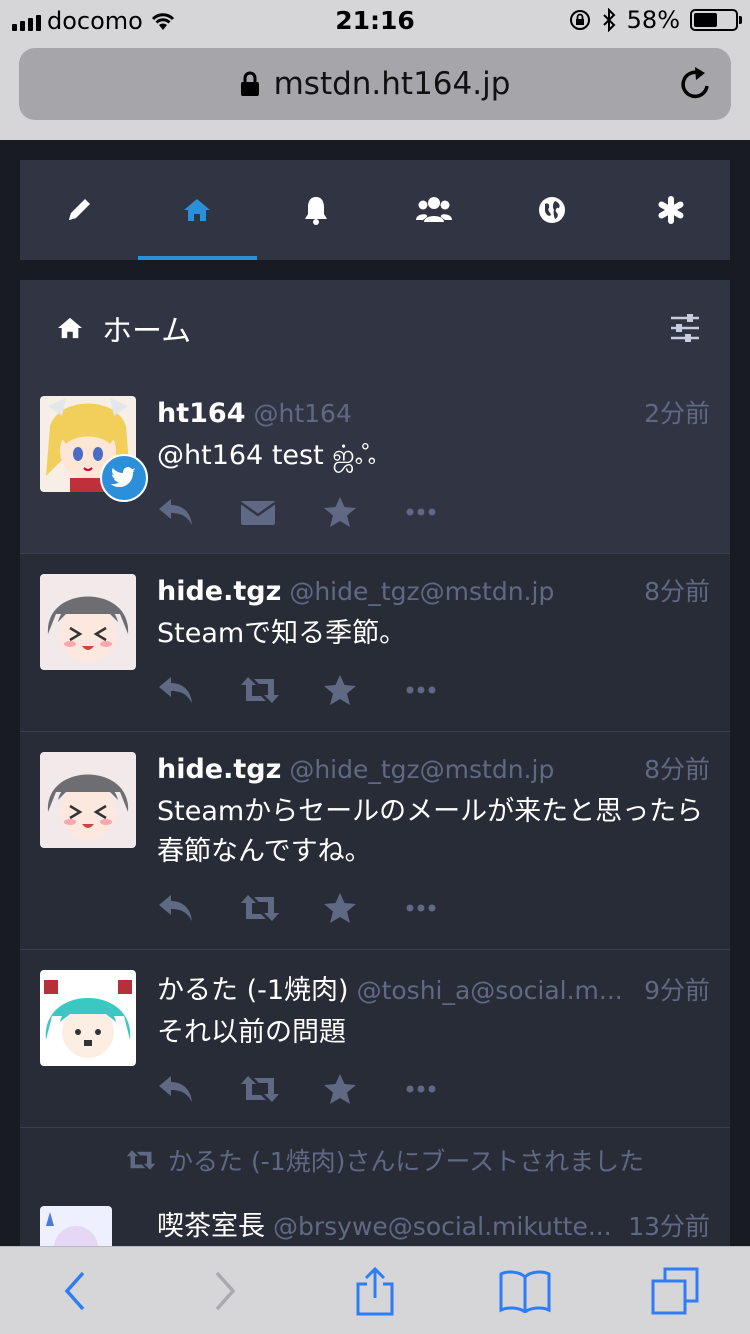 The height and width of the screenshot is (1334, 750). Describe the element at coordinates (716, 20) in the screenshot. I see `battery-icon` at that location.